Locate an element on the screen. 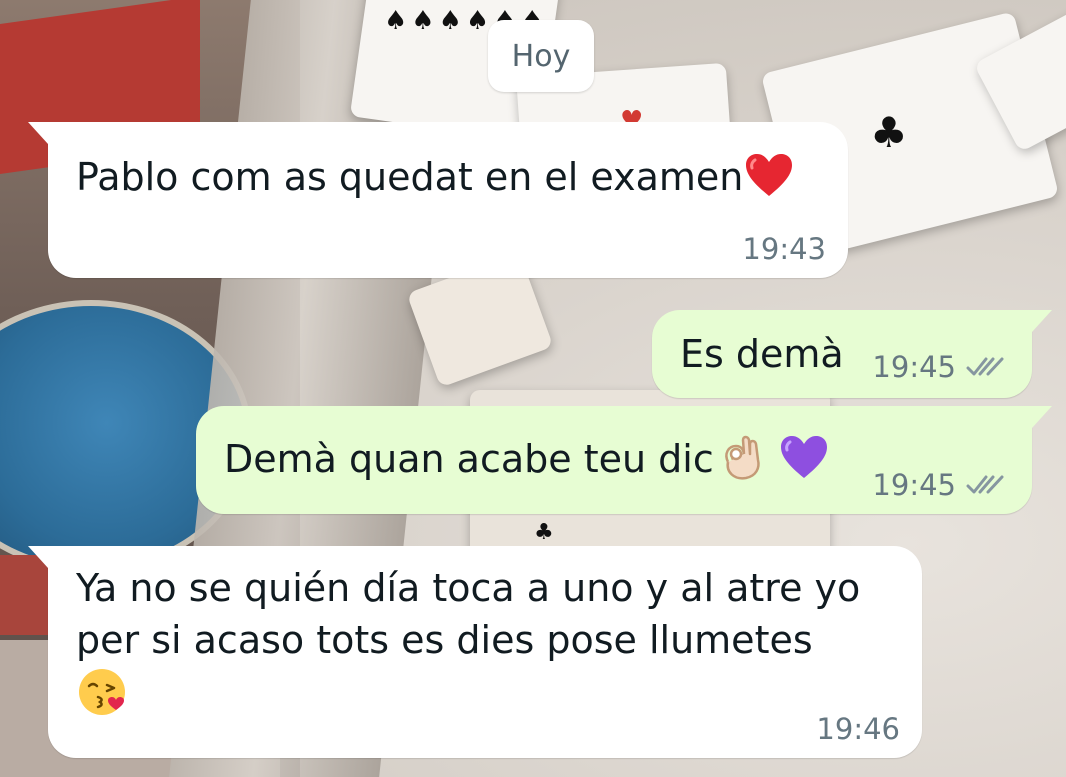 The height and width of the screenshot is (777, 1066). kissing-face-with-heart-emoji is located at coordinates (102, 692).